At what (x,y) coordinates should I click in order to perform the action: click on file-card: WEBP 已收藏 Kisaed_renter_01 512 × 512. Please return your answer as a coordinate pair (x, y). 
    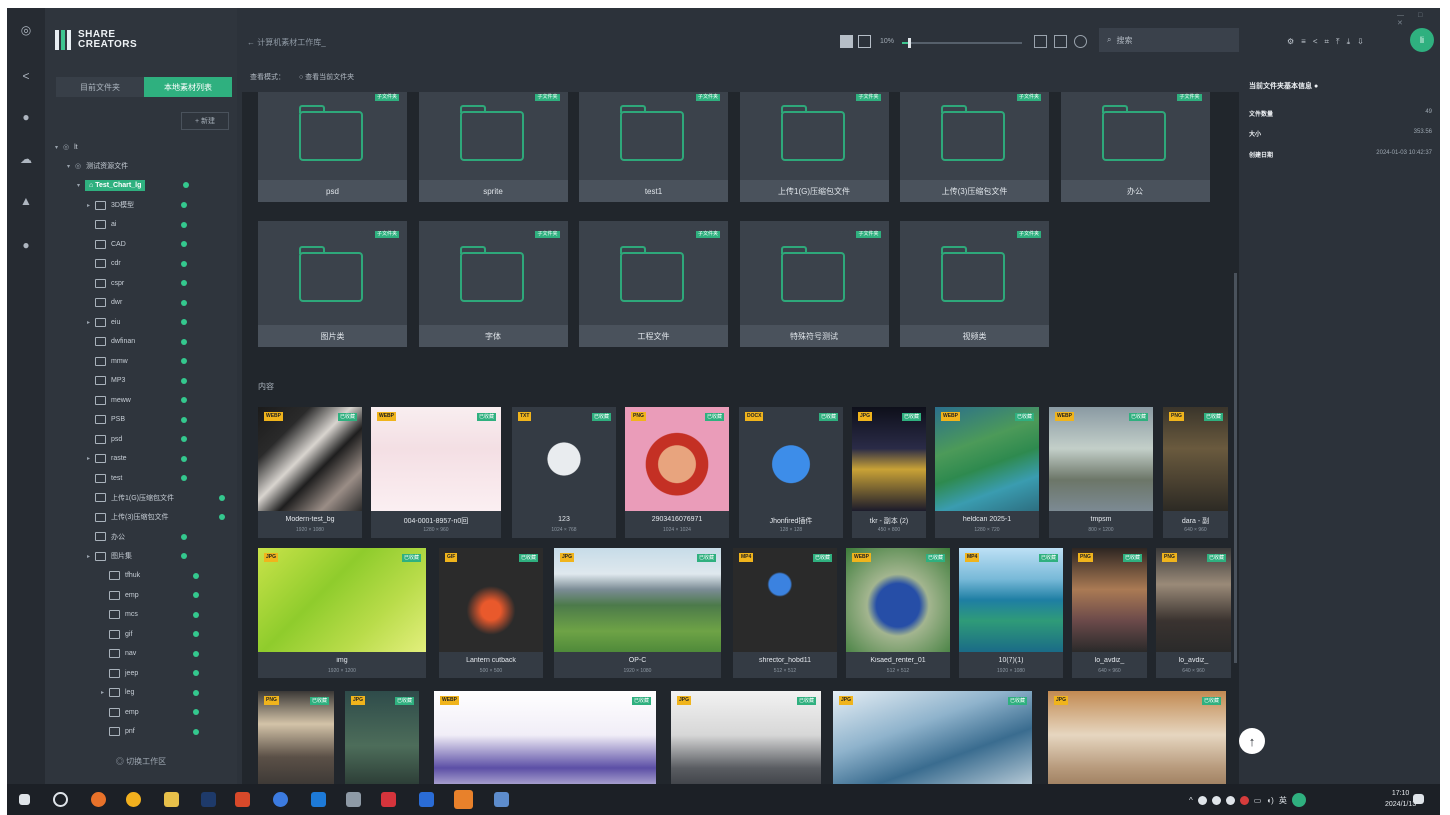
    Looking at the image, I should click on (898, 613).